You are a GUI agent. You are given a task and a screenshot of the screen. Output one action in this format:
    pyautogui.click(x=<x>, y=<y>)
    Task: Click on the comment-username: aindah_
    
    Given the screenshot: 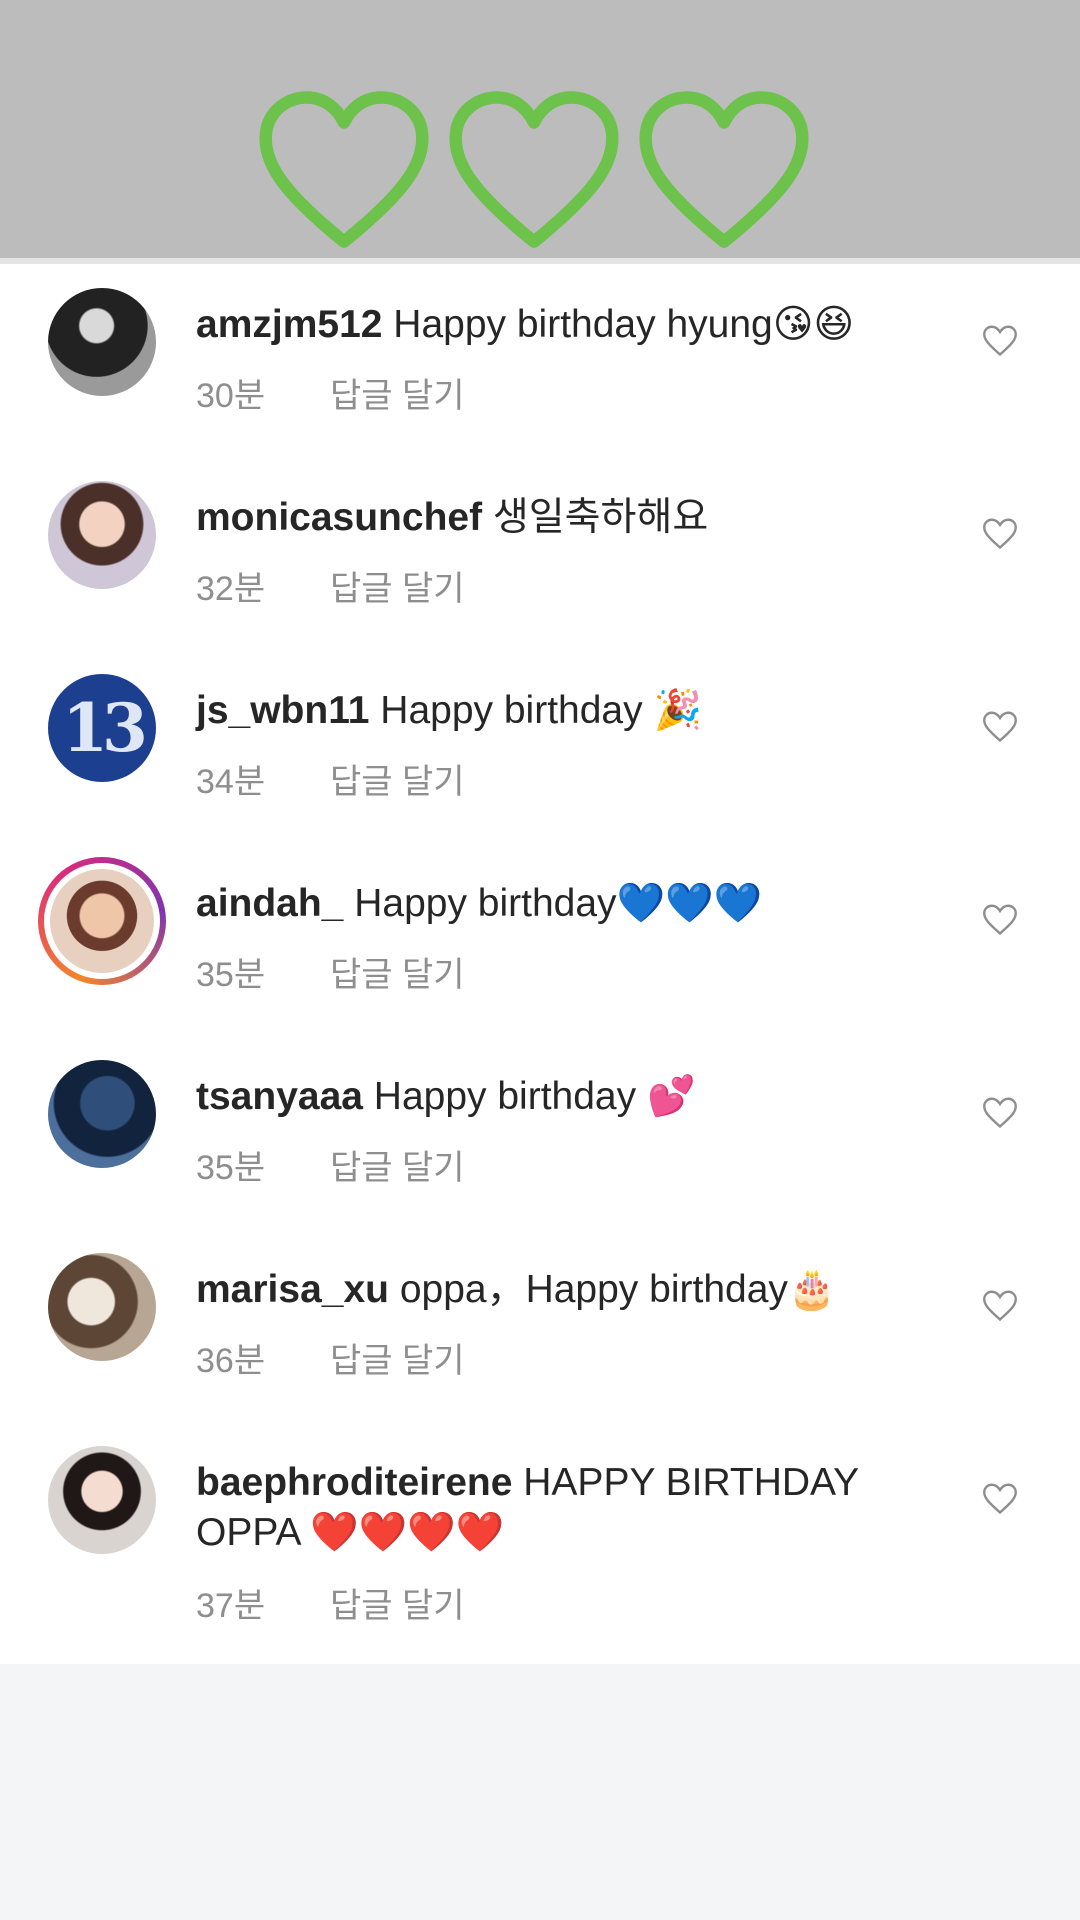 What is the action you would take?
    pyautogui.click(x=269, y=903)
    